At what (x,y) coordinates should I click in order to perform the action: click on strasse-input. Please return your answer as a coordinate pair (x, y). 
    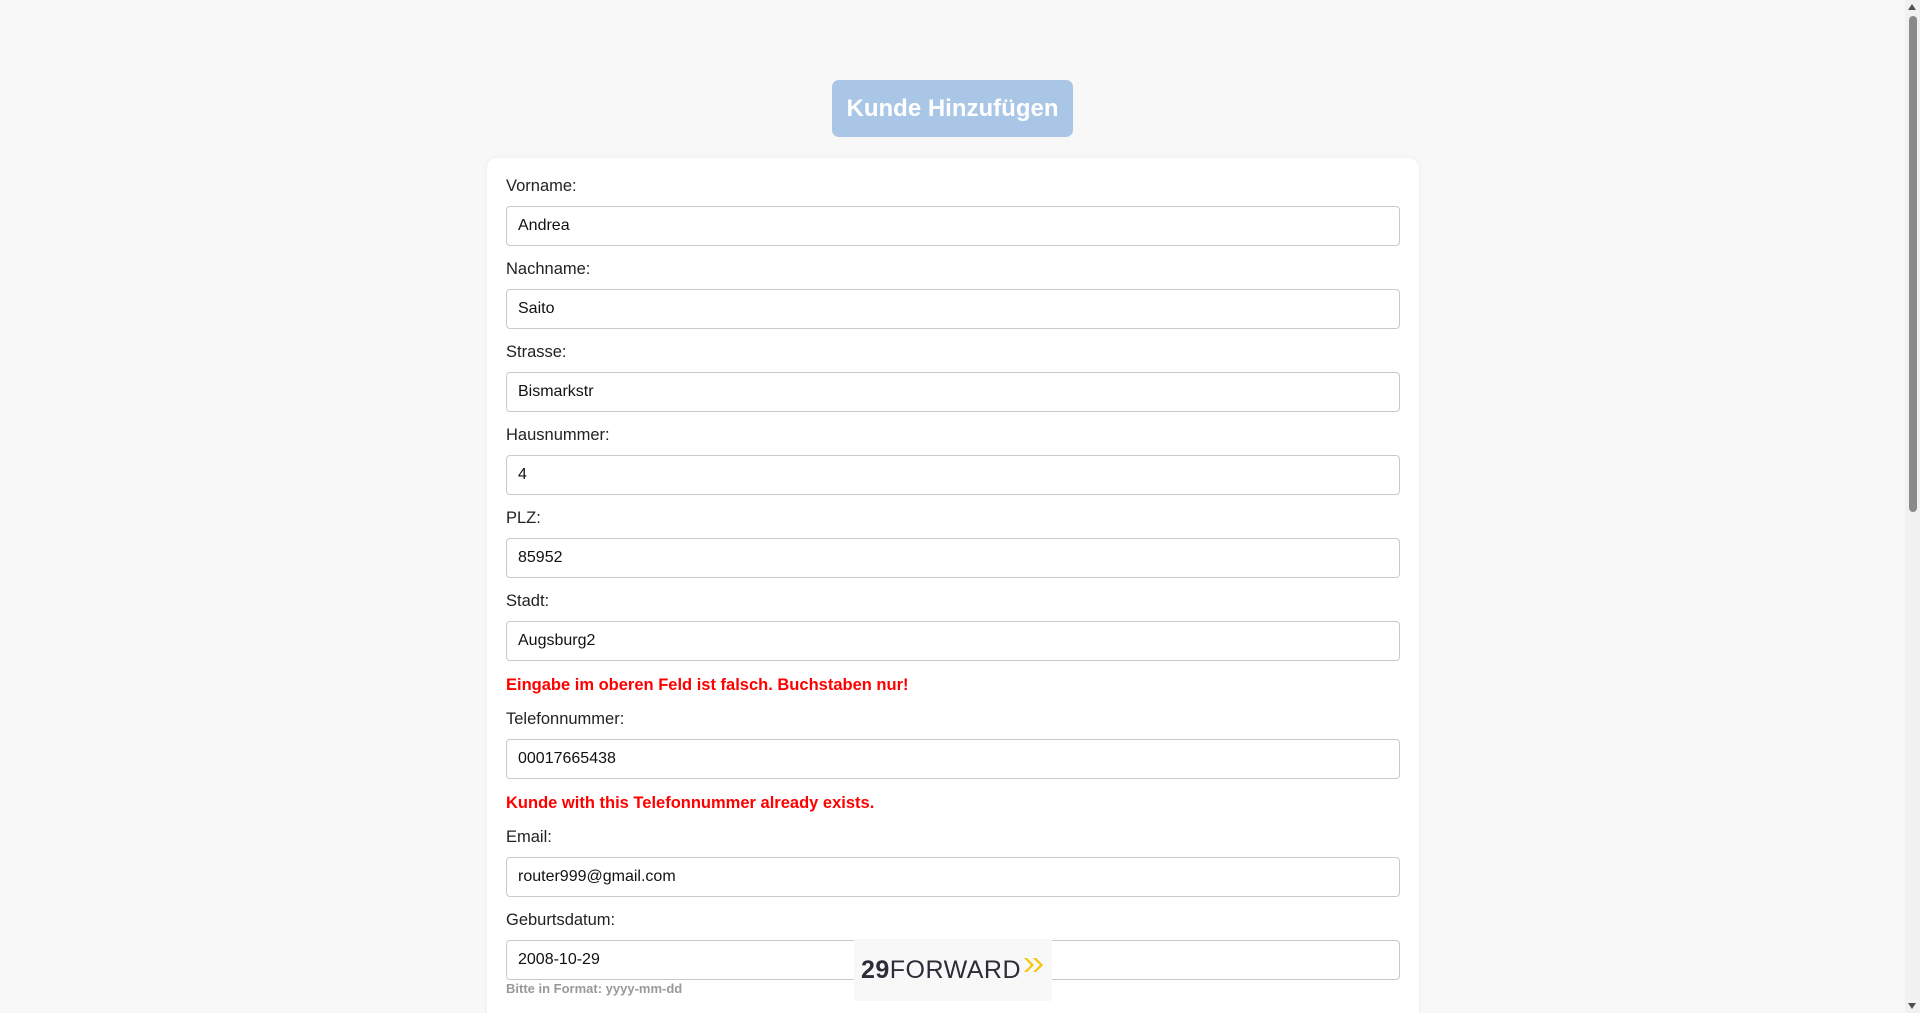
    Looking at the image, I should click on (953, 392).